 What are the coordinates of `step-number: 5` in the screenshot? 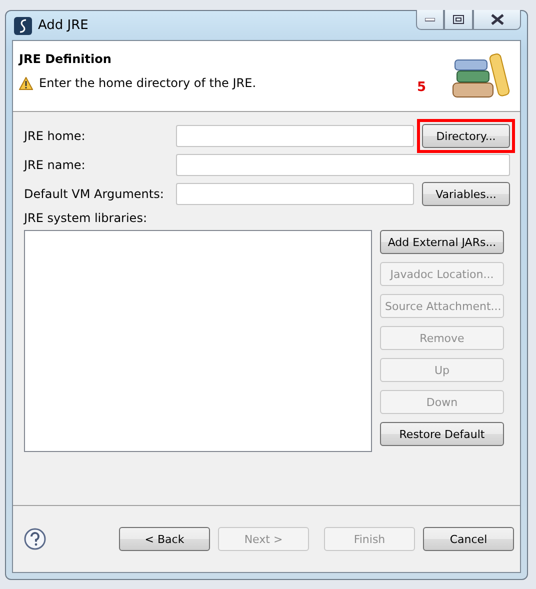 It's located at (421, 87).